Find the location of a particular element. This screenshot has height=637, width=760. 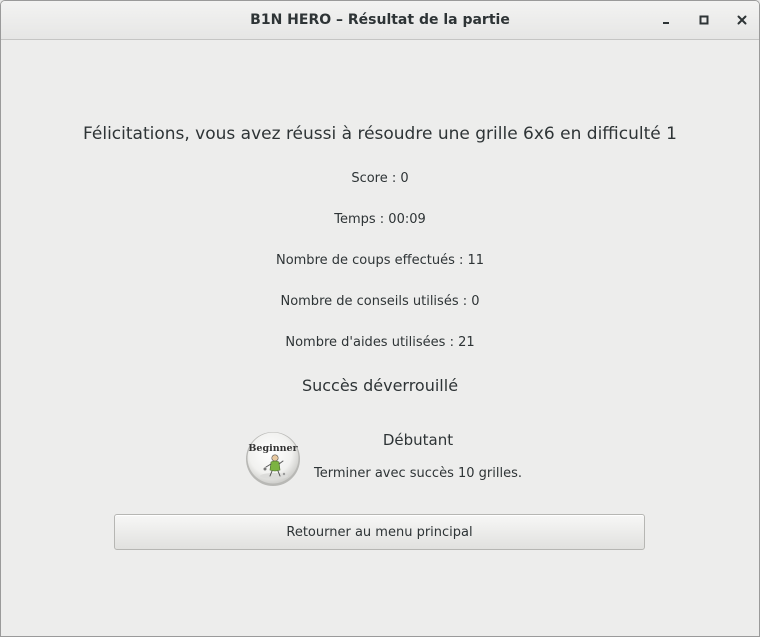

score-label: Score : 0 is located at coordinates (380, 178).